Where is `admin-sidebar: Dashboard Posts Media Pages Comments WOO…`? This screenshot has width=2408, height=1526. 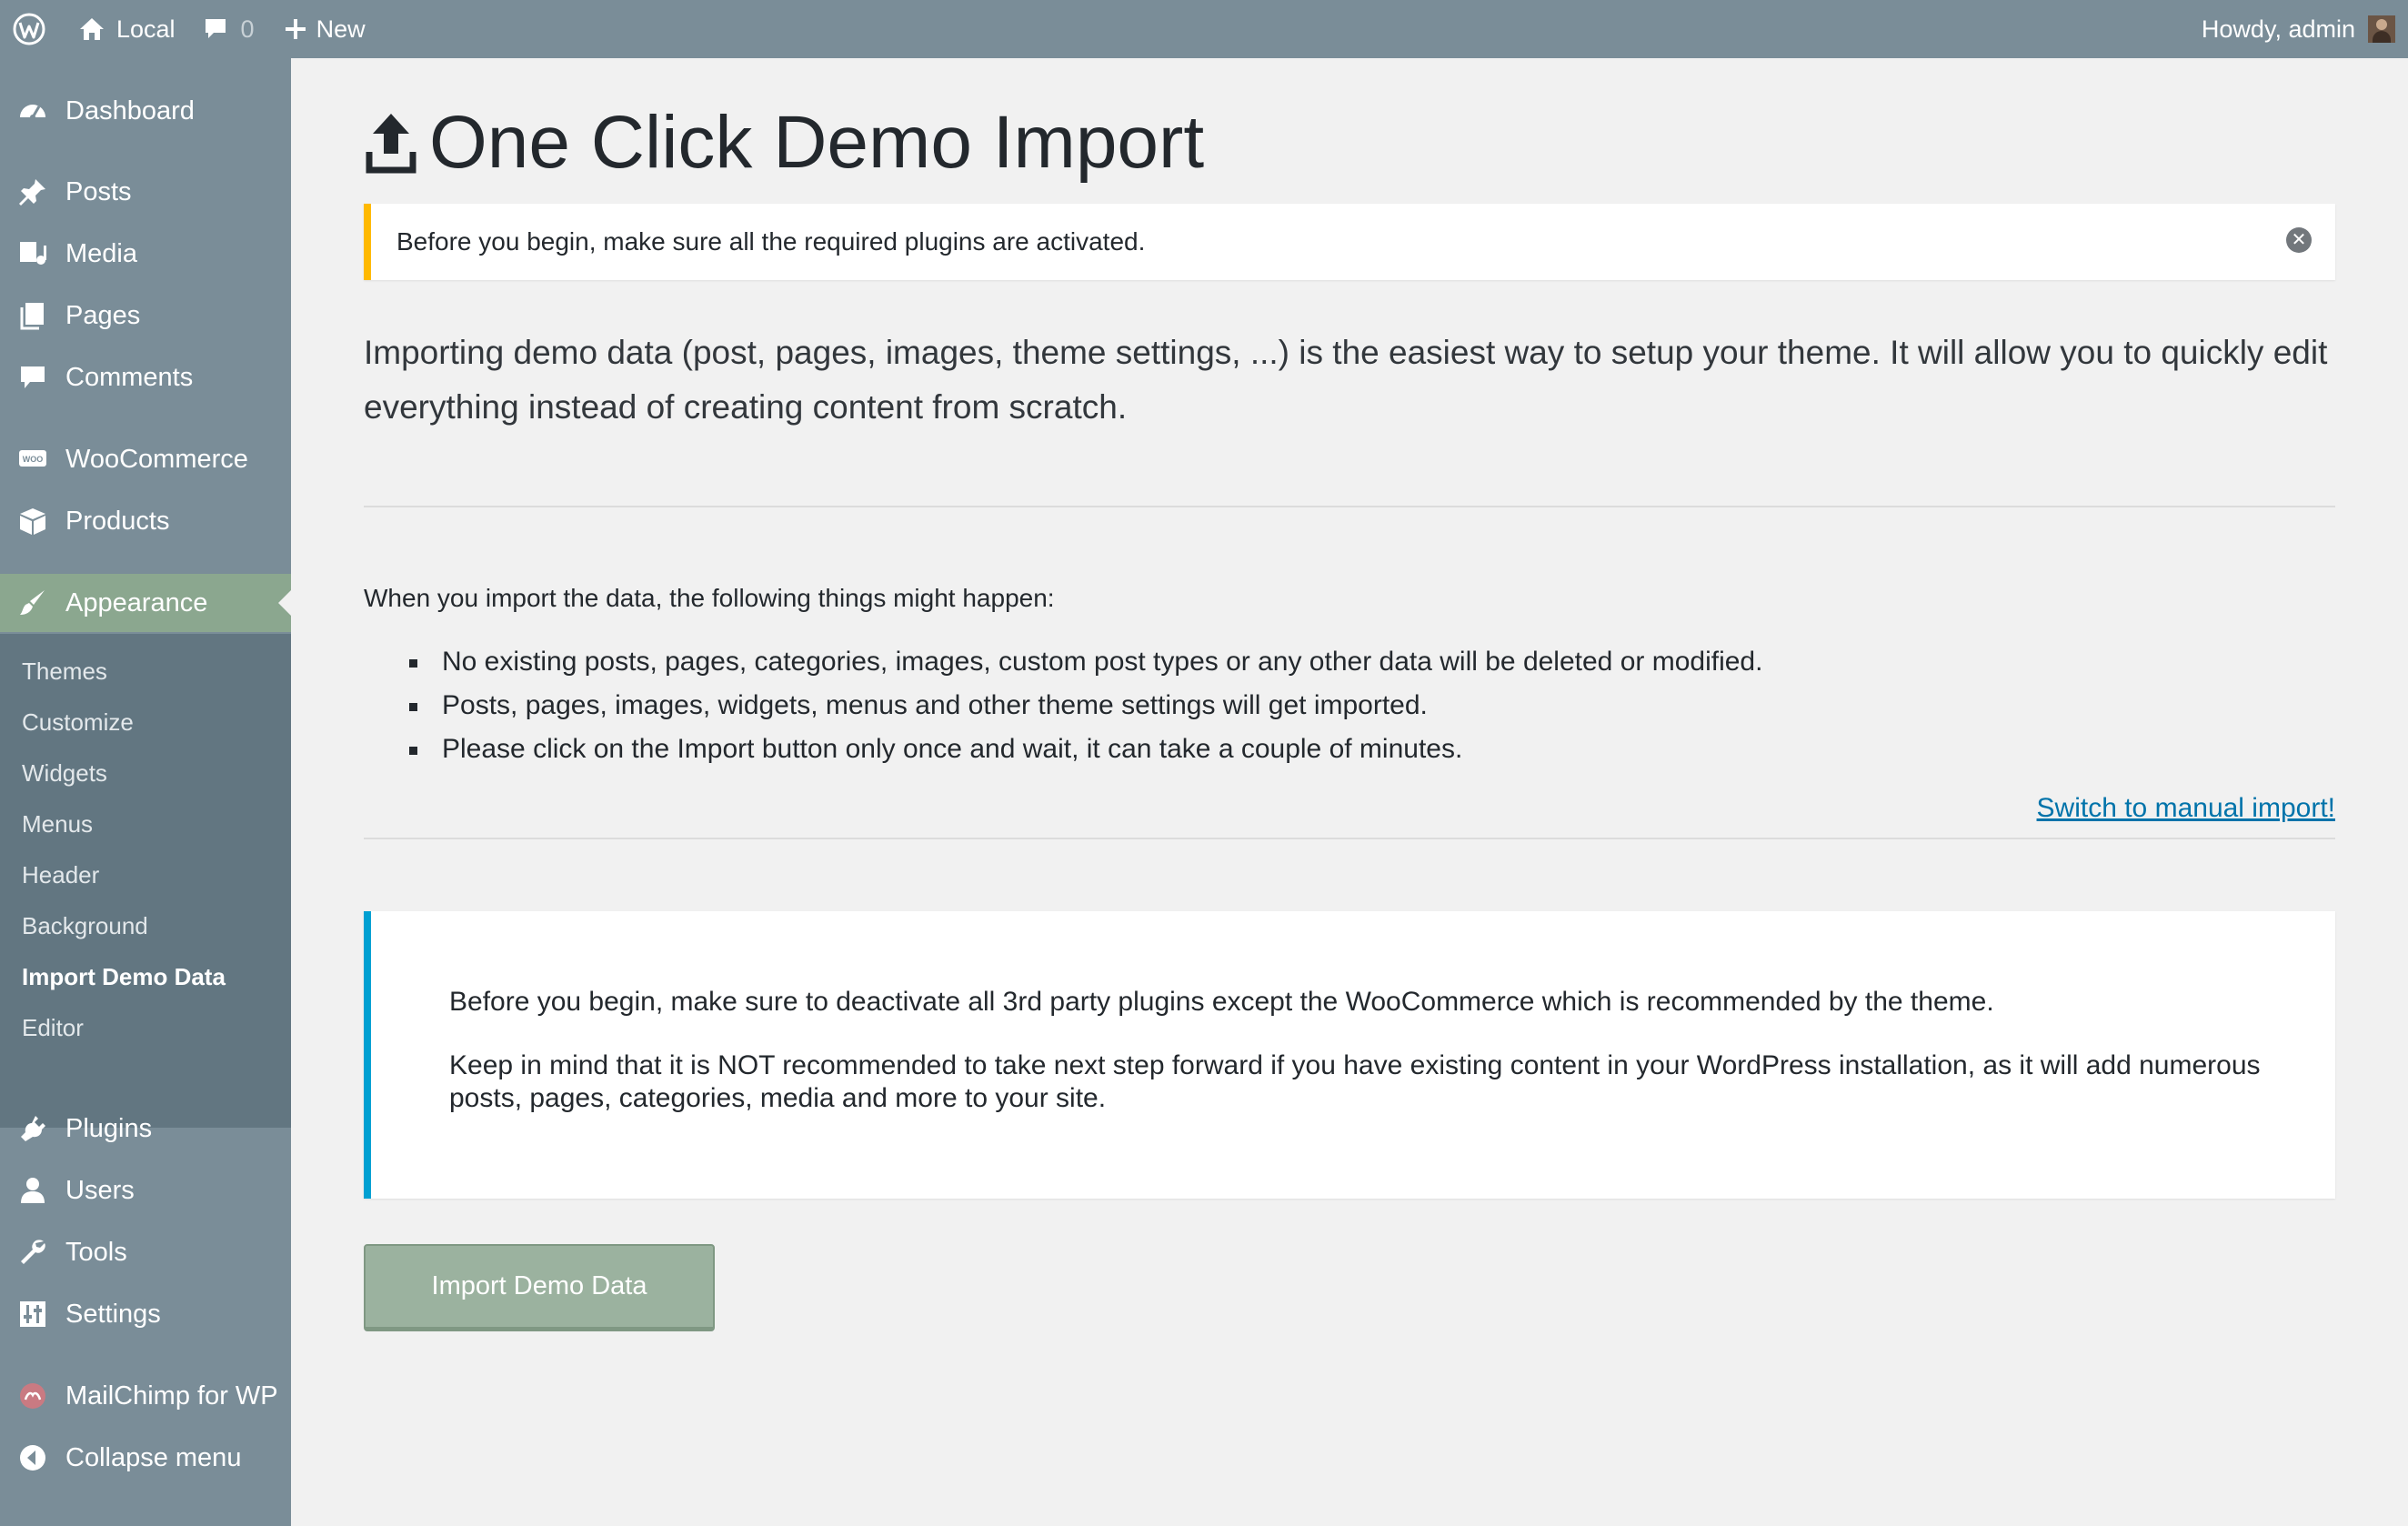 admin-sidebar: Dashboard Posts Media Pages Comments WOO… is located at coordinates (145, 792).